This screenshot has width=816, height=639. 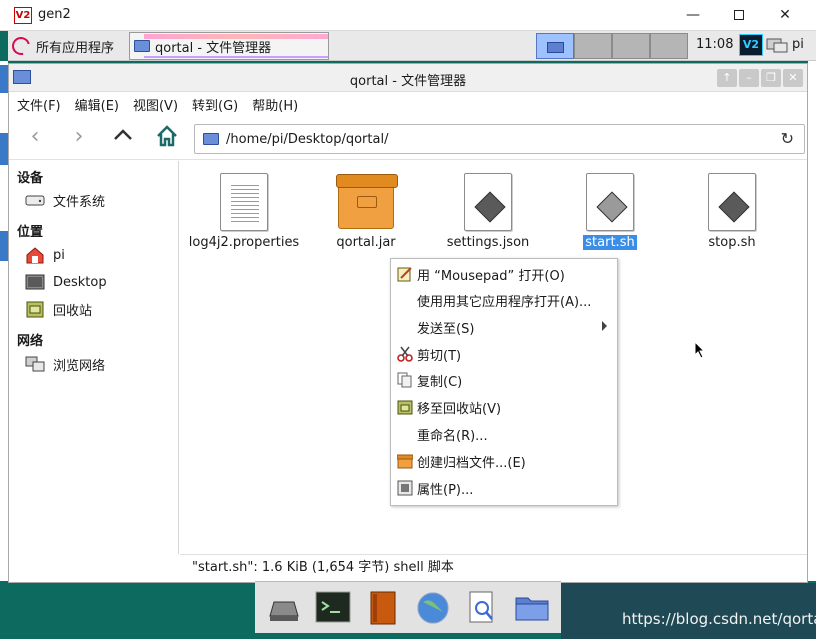 What do you see at coordinates (383, 608) in the screenshot?
I see `book-icon` at bounding box center [383, 608].